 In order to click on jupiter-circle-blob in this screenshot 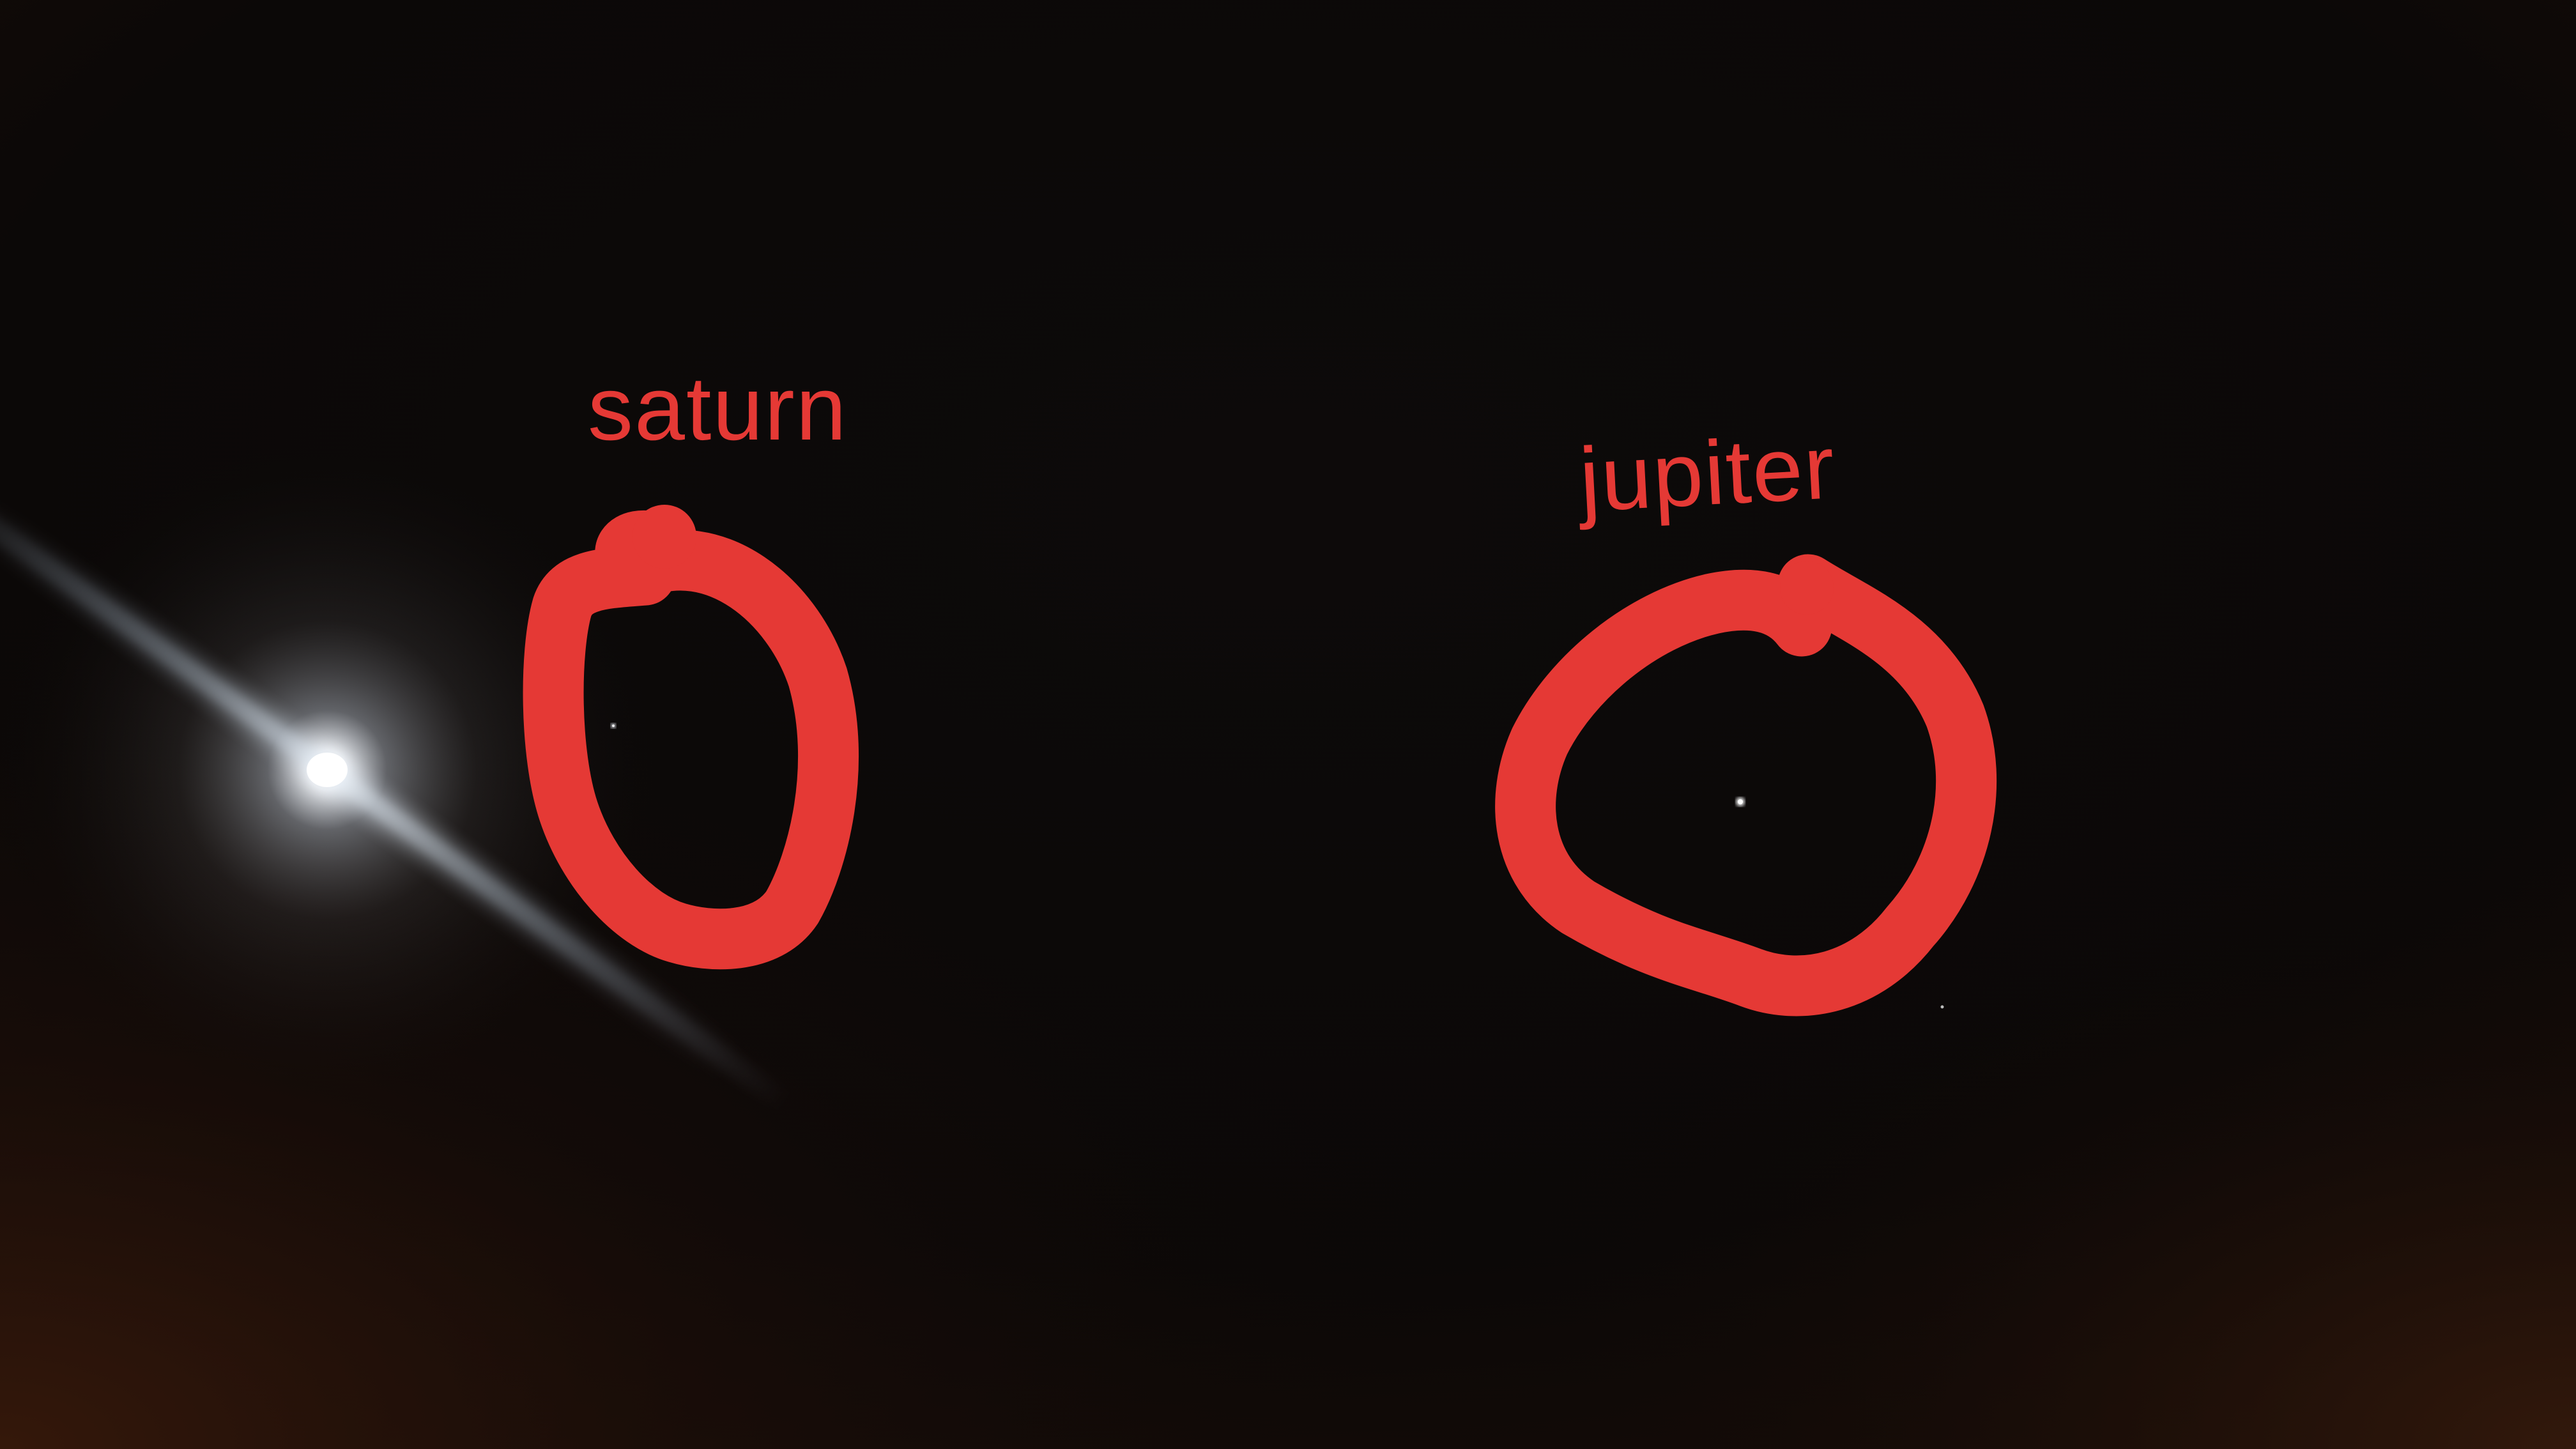, I will do `click(1807, 588)`.